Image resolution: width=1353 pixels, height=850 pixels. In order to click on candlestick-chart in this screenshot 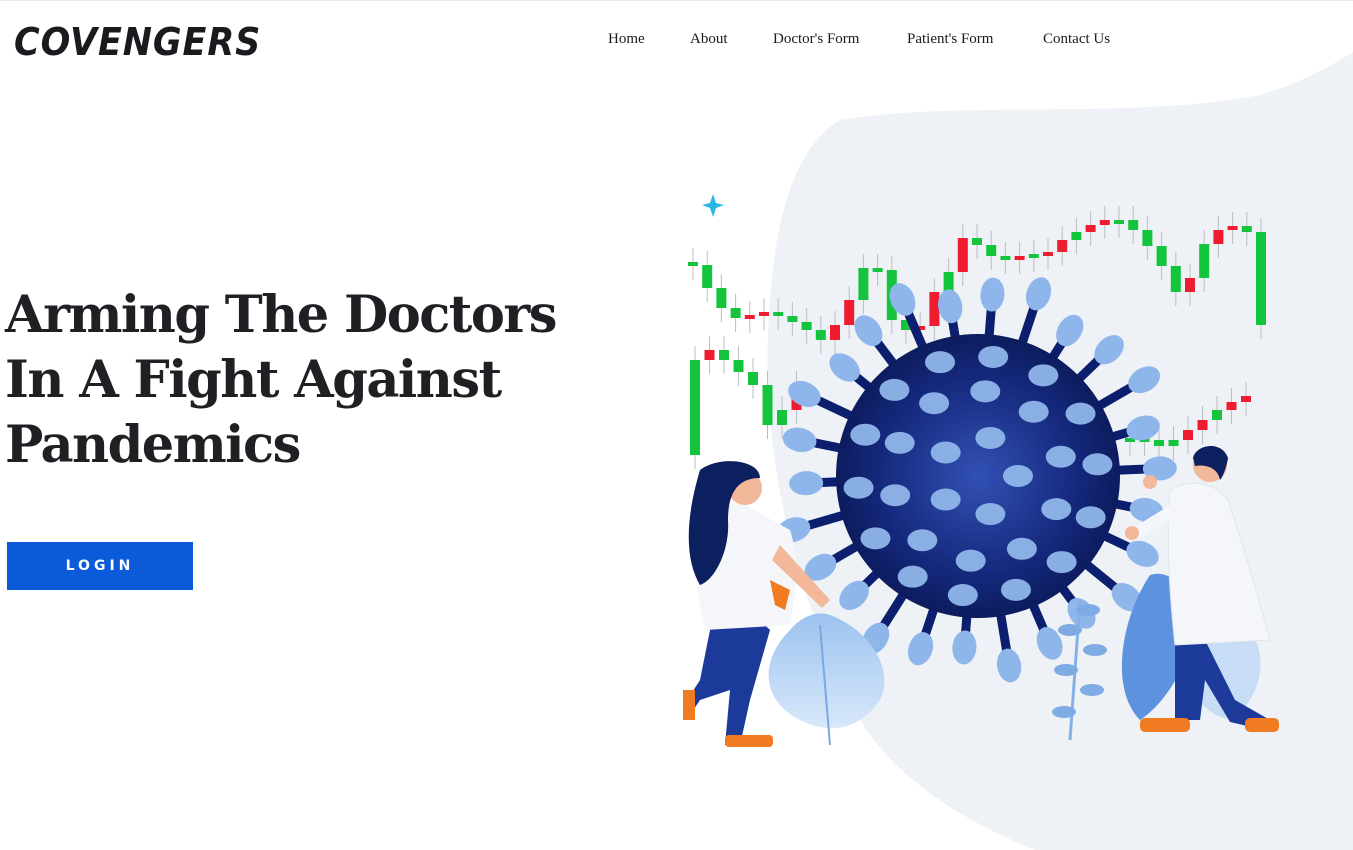, I will do `click(977, 337)`.